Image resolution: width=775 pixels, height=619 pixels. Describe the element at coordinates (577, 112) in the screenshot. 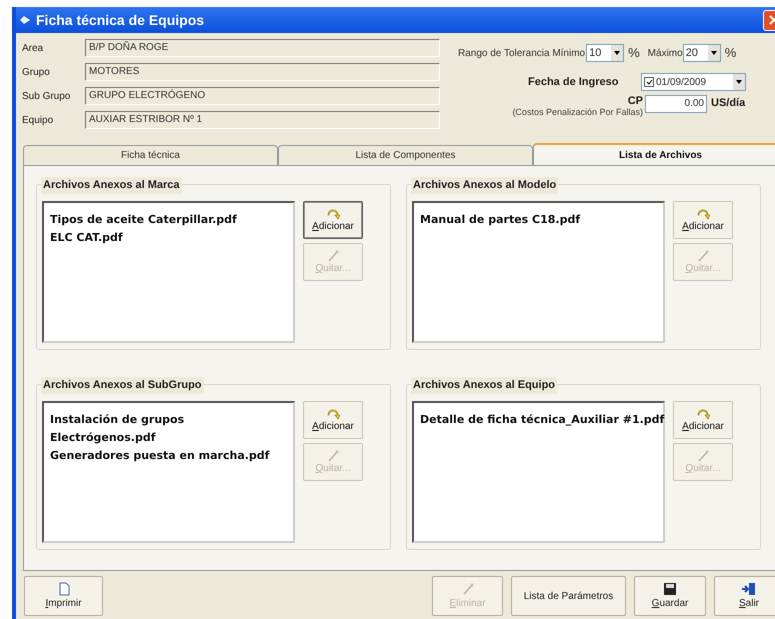

I see `cp-description: (Costos Penalización Por Fallas)` at that location.